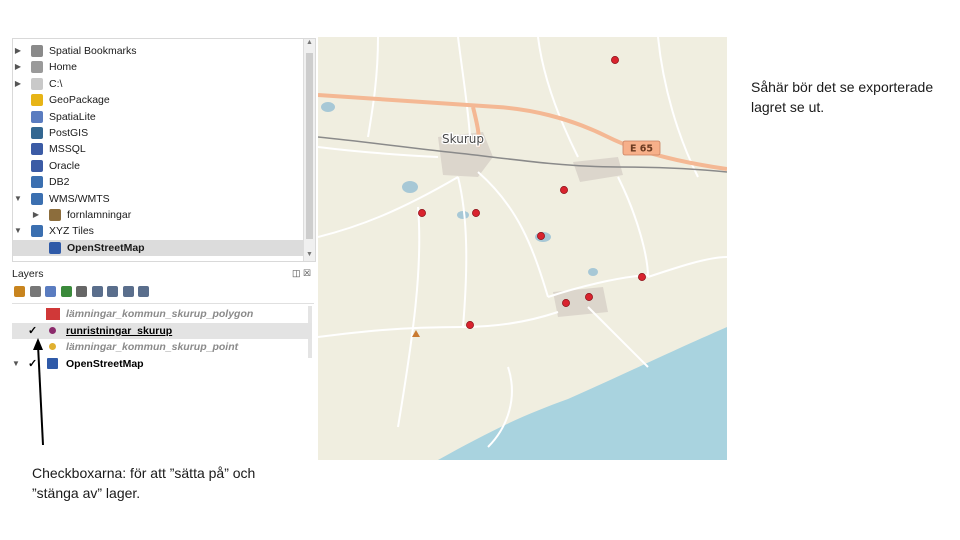 The image size is (960, 540). Describe the element at coordinates (158, 215) in the screenshot. I see `browser-item: ▶ fornlamningar` at that location.